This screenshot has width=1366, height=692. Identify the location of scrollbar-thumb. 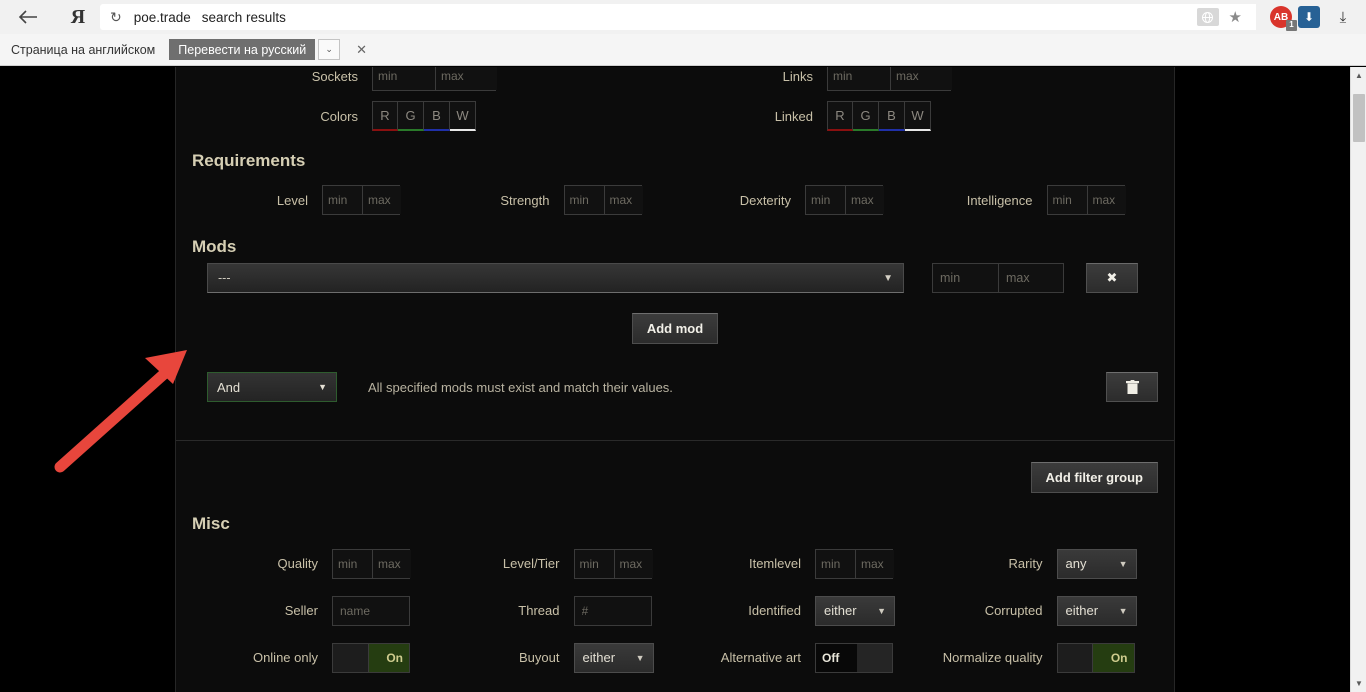
(1359, 118).